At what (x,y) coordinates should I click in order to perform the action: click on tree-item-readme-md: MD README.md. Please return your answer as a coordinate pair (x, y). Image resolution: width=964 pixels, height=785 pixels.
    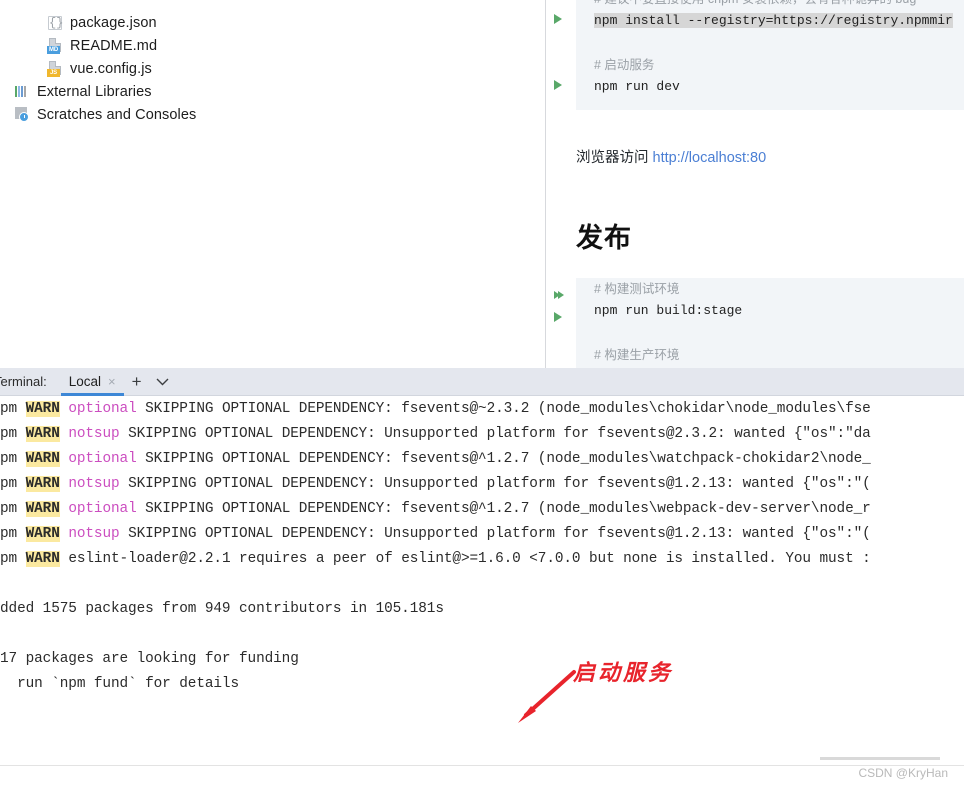
    Looking at the image, I should click on (272, 45).